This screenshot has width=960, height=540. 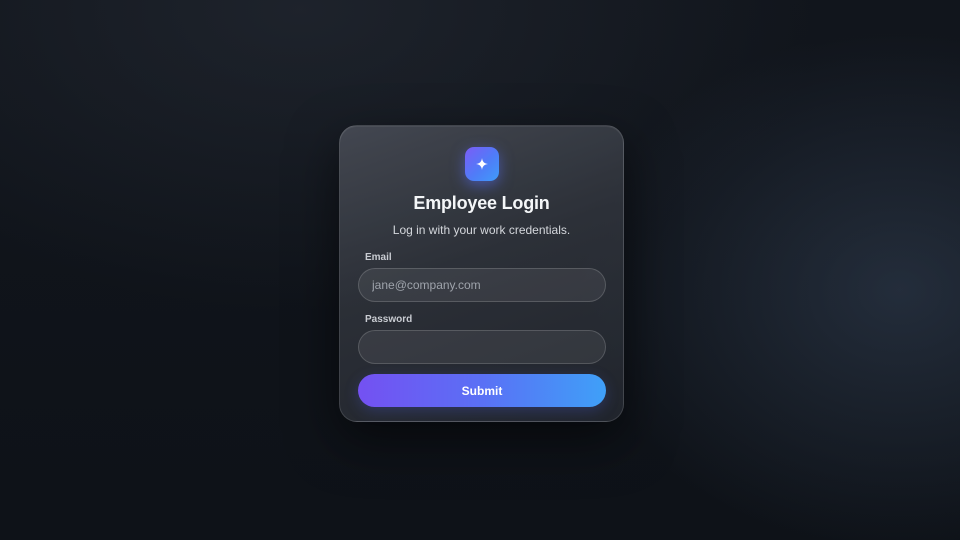 What do you see at coordinates (481, 230) in the screenshot?
I see `page-subtitle: Log in with your work credentials.` at bounding box center [481, 230].